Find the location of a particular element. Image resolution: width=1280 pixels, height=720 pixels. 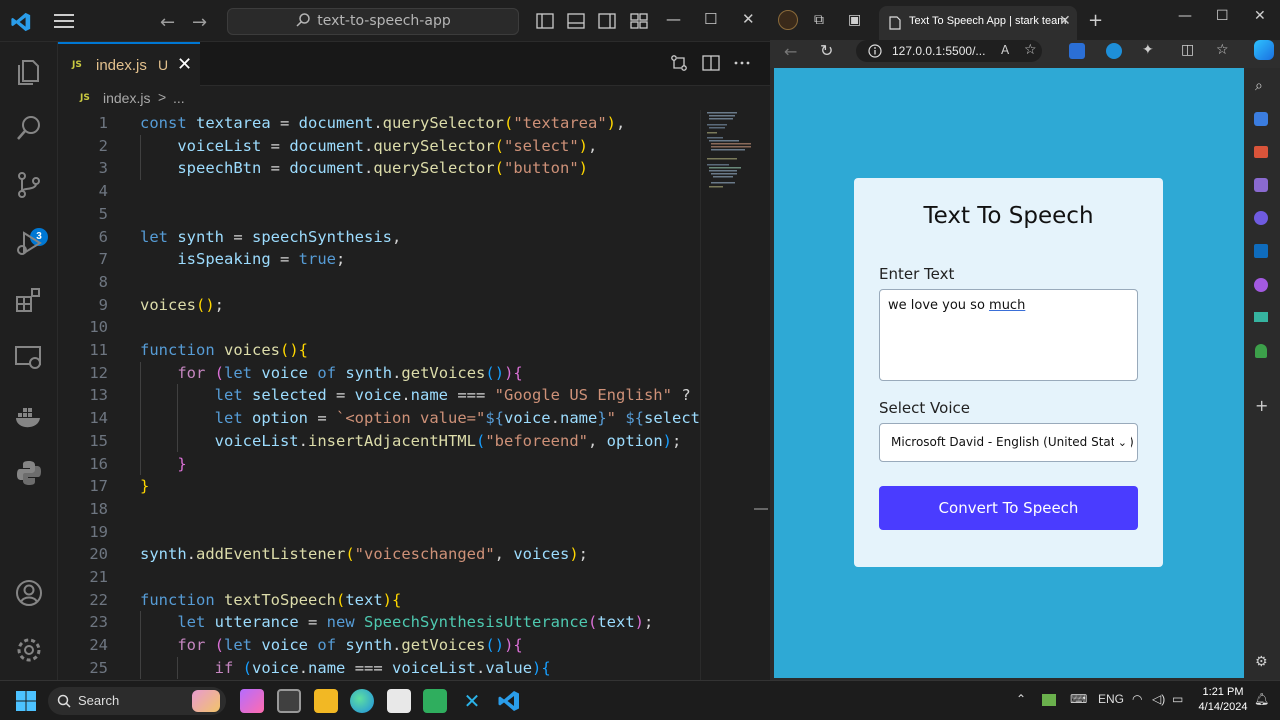

back-arrow-icon: ← is located at coordinates (167, 22).